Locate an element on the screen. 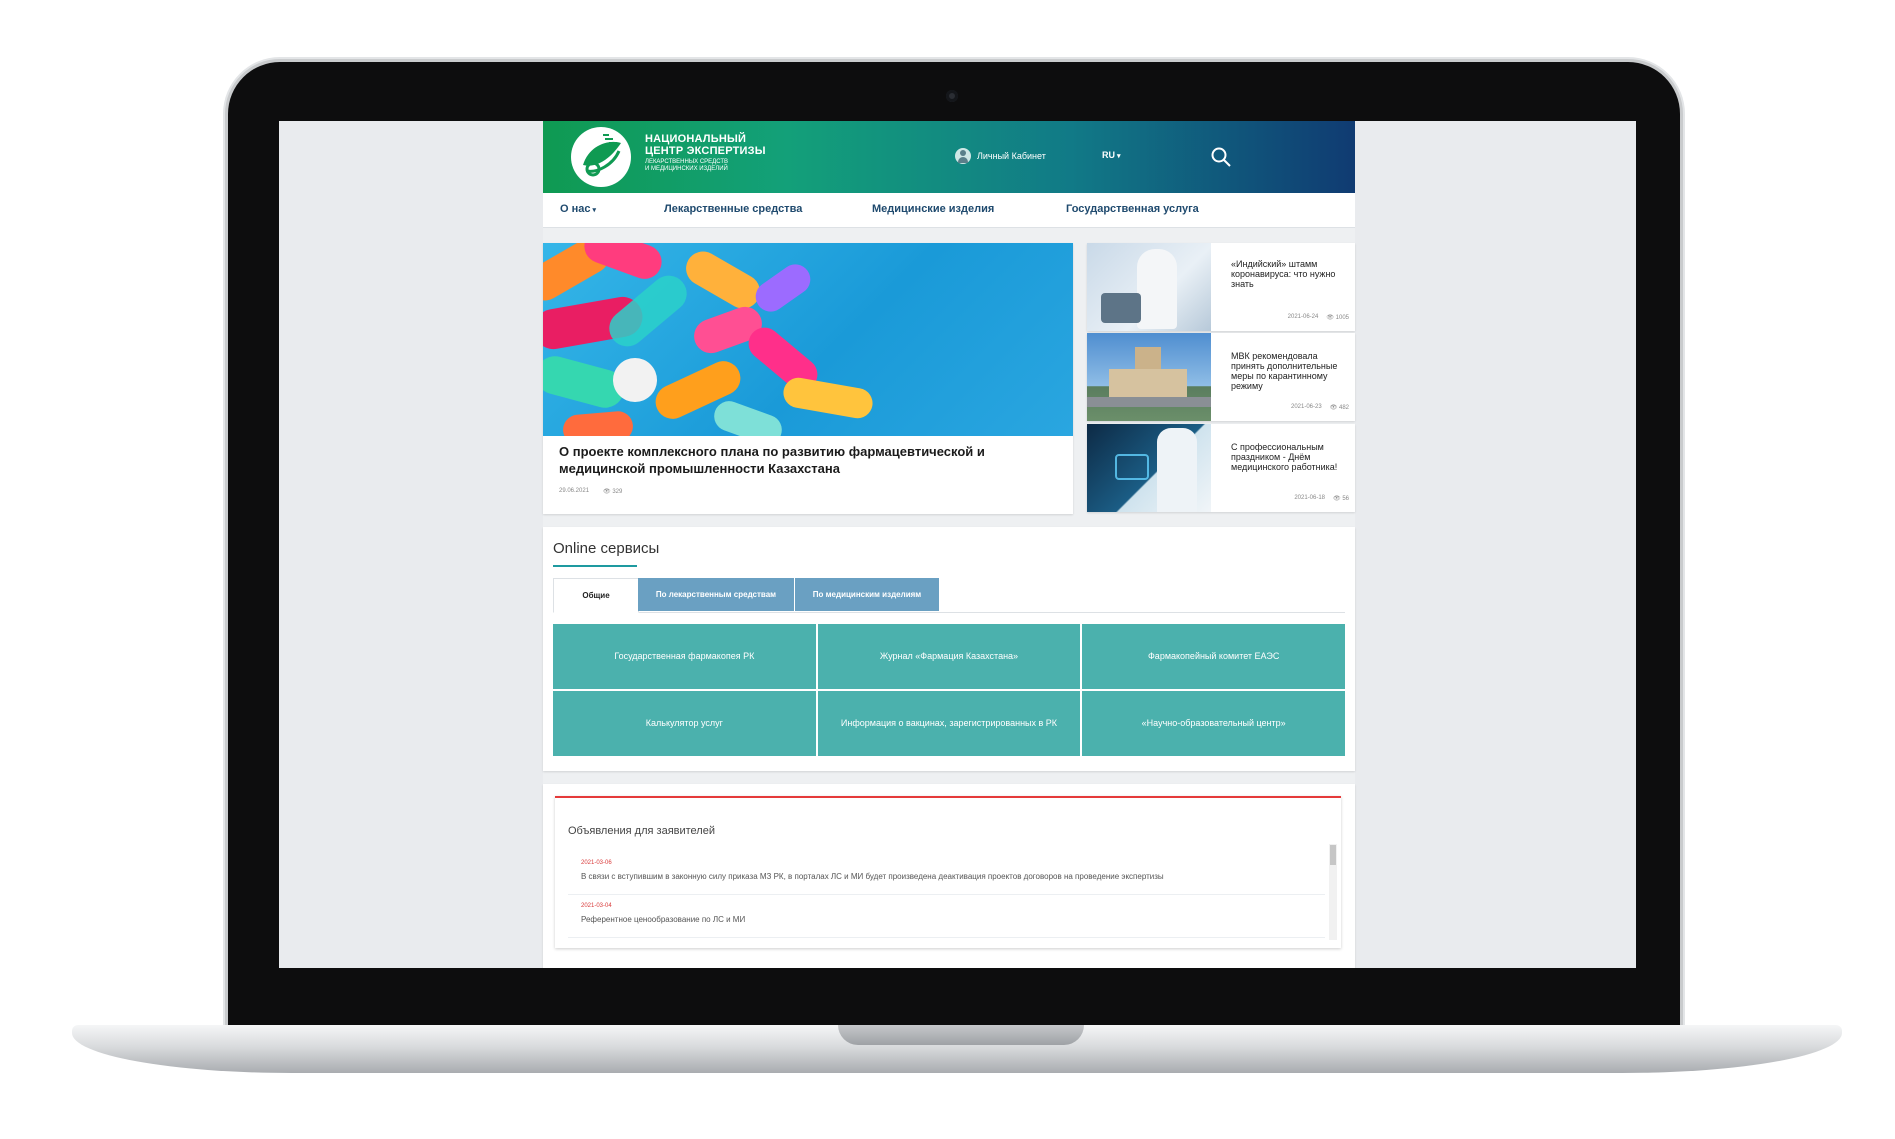 The height and width of the screenshot is (1139, 1895). hero-news-views: 👁 329 is located at coordinates (613, 492).